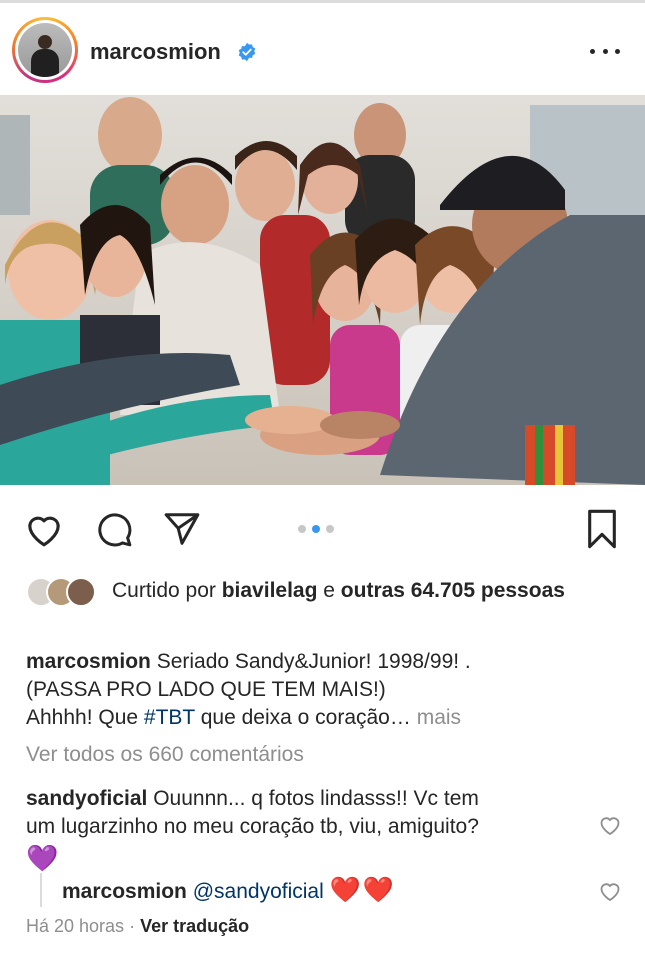 The image size is (645, 960). I want to click on post-author-username: marcosmion, so click(155, 52).